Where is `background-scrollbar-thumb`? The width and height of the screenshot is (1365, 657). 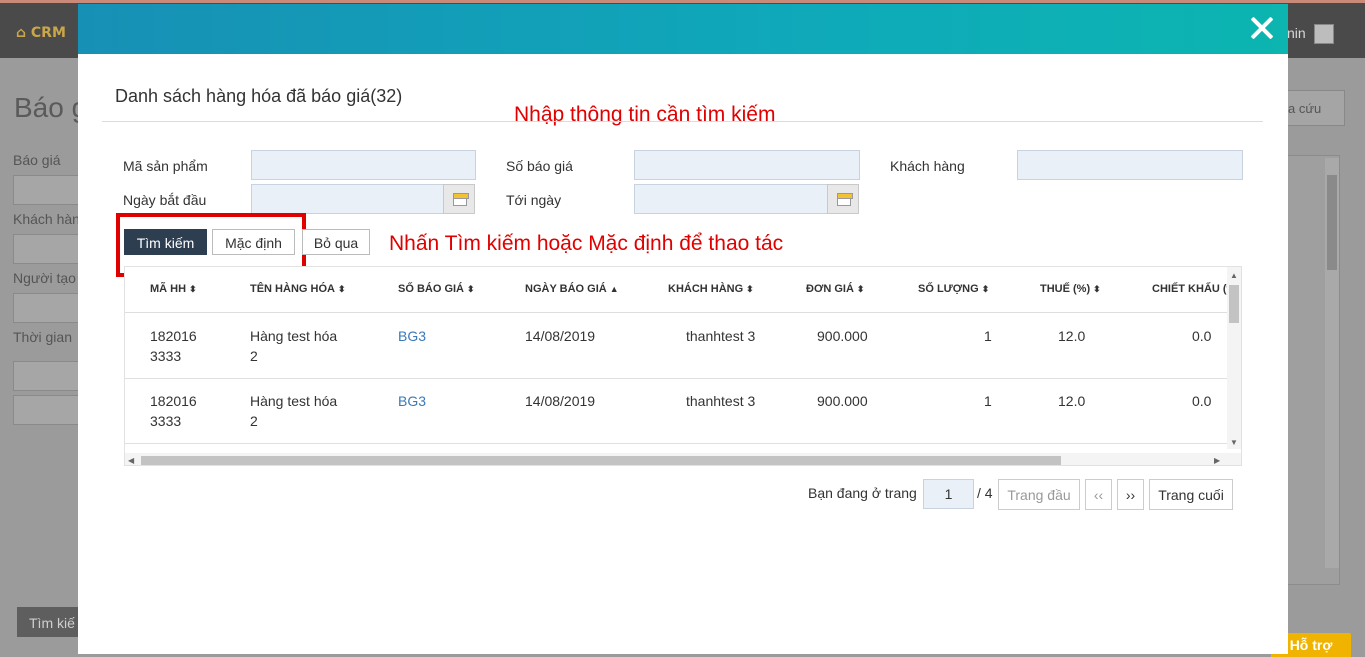 background-scrollbar-thumb is located at coordinates (1332, 222).